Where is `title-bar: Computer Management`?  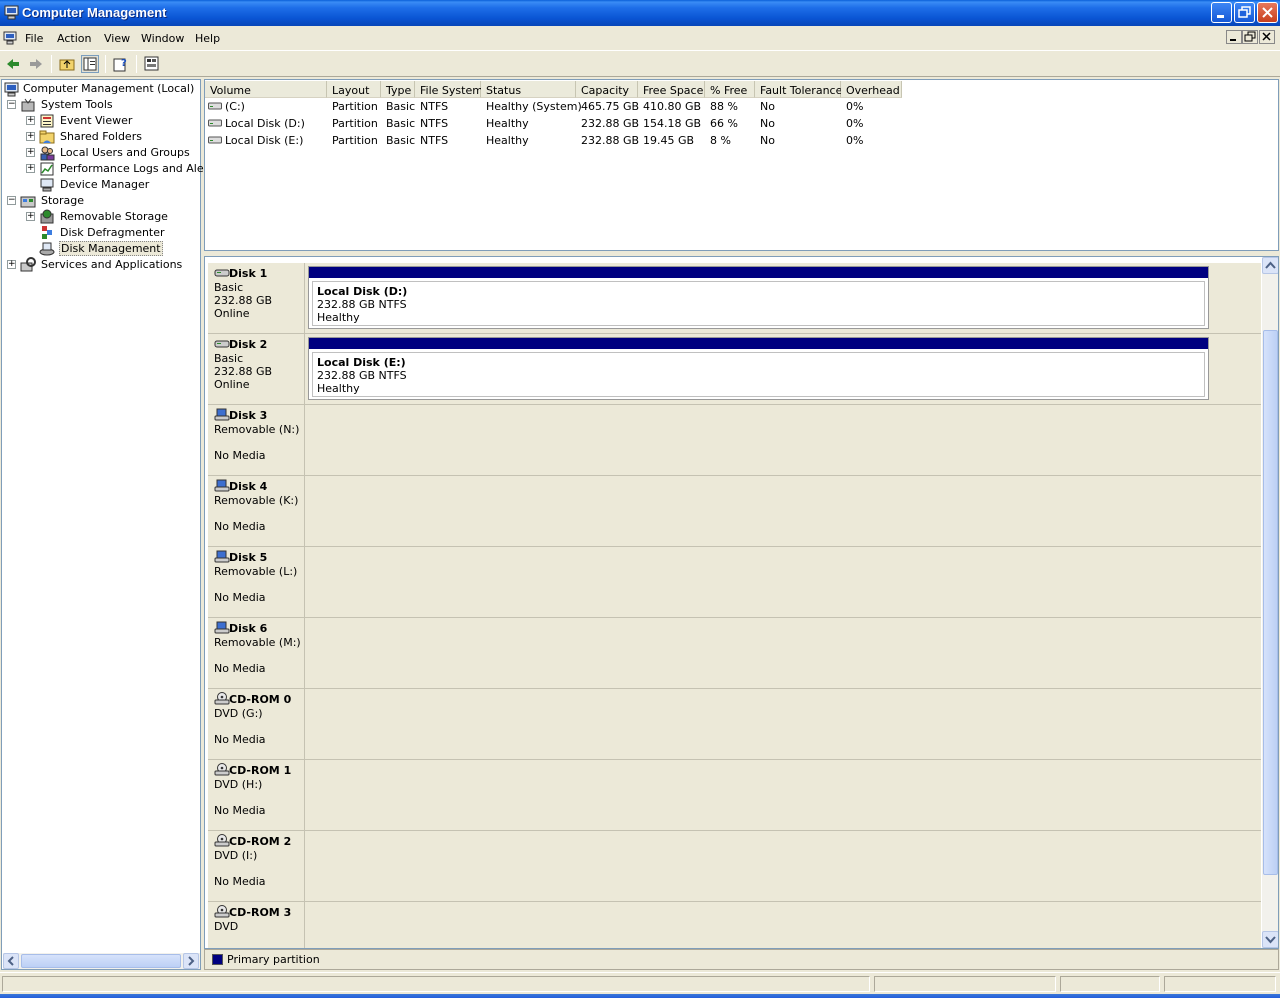
title-bar: Computer Management is located at coordinates (640, 13).